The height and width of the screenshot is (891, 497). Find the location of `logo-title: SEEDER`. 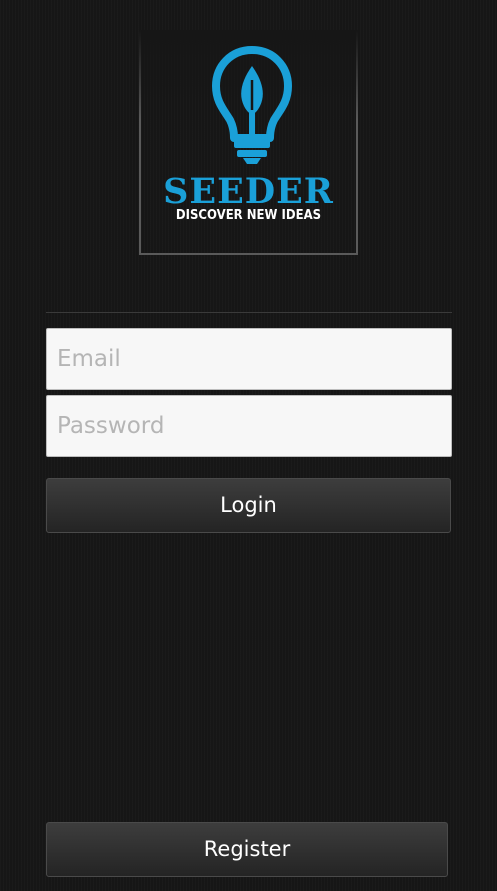

logo-title: SEEDER is located at coordinates (248, 191).